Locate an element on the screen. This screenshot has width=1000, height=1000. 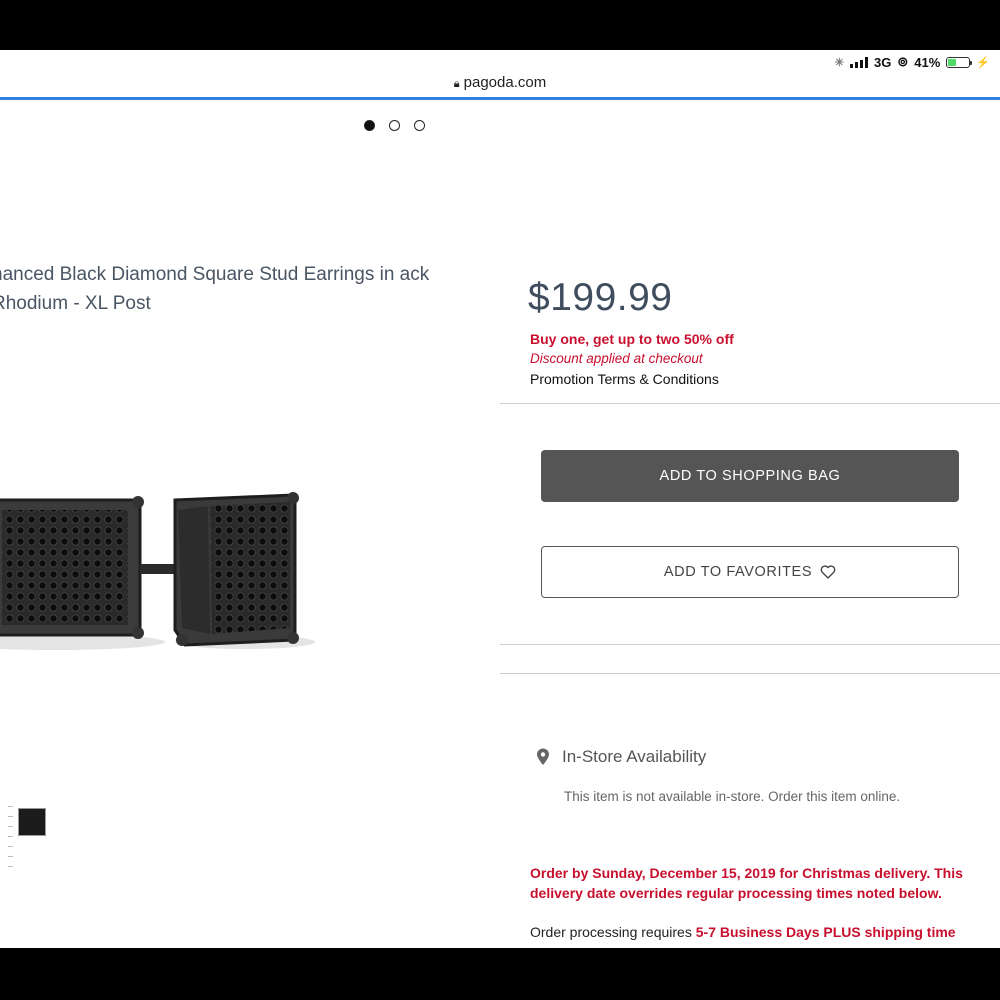
url-text: pagoda.com is located at coordinates (505, 82).